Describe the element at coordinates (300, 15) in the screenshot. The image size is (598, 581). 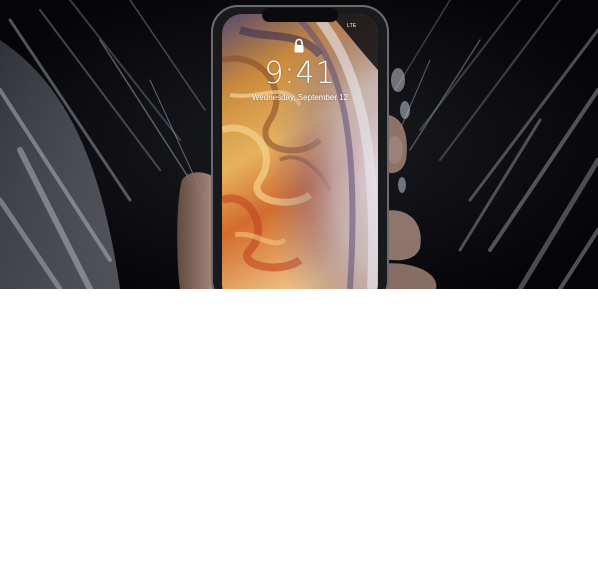
I see `phone-notch` at that location.